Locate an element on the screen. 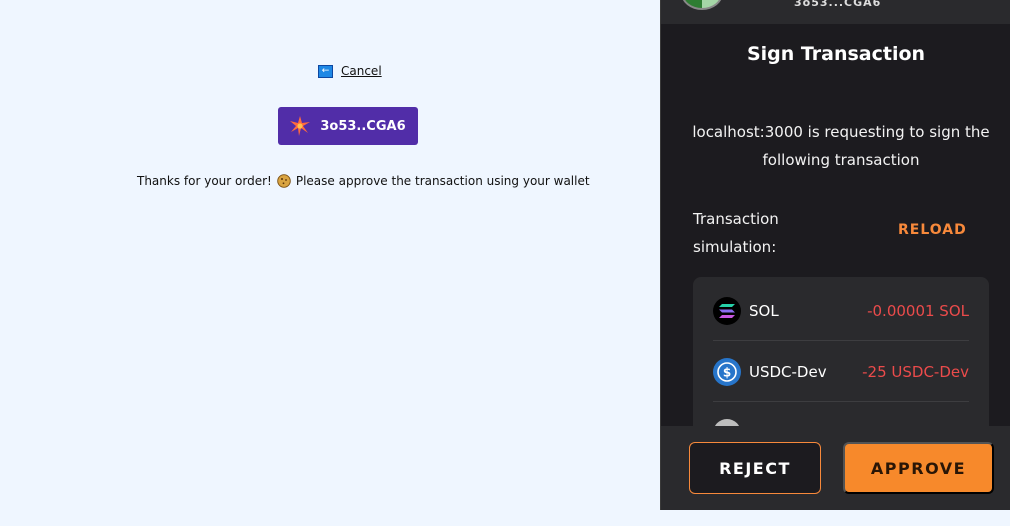 The width and height of the screenshot is (1010, 526). token-name: SOL is located at coordinates (764, 310).